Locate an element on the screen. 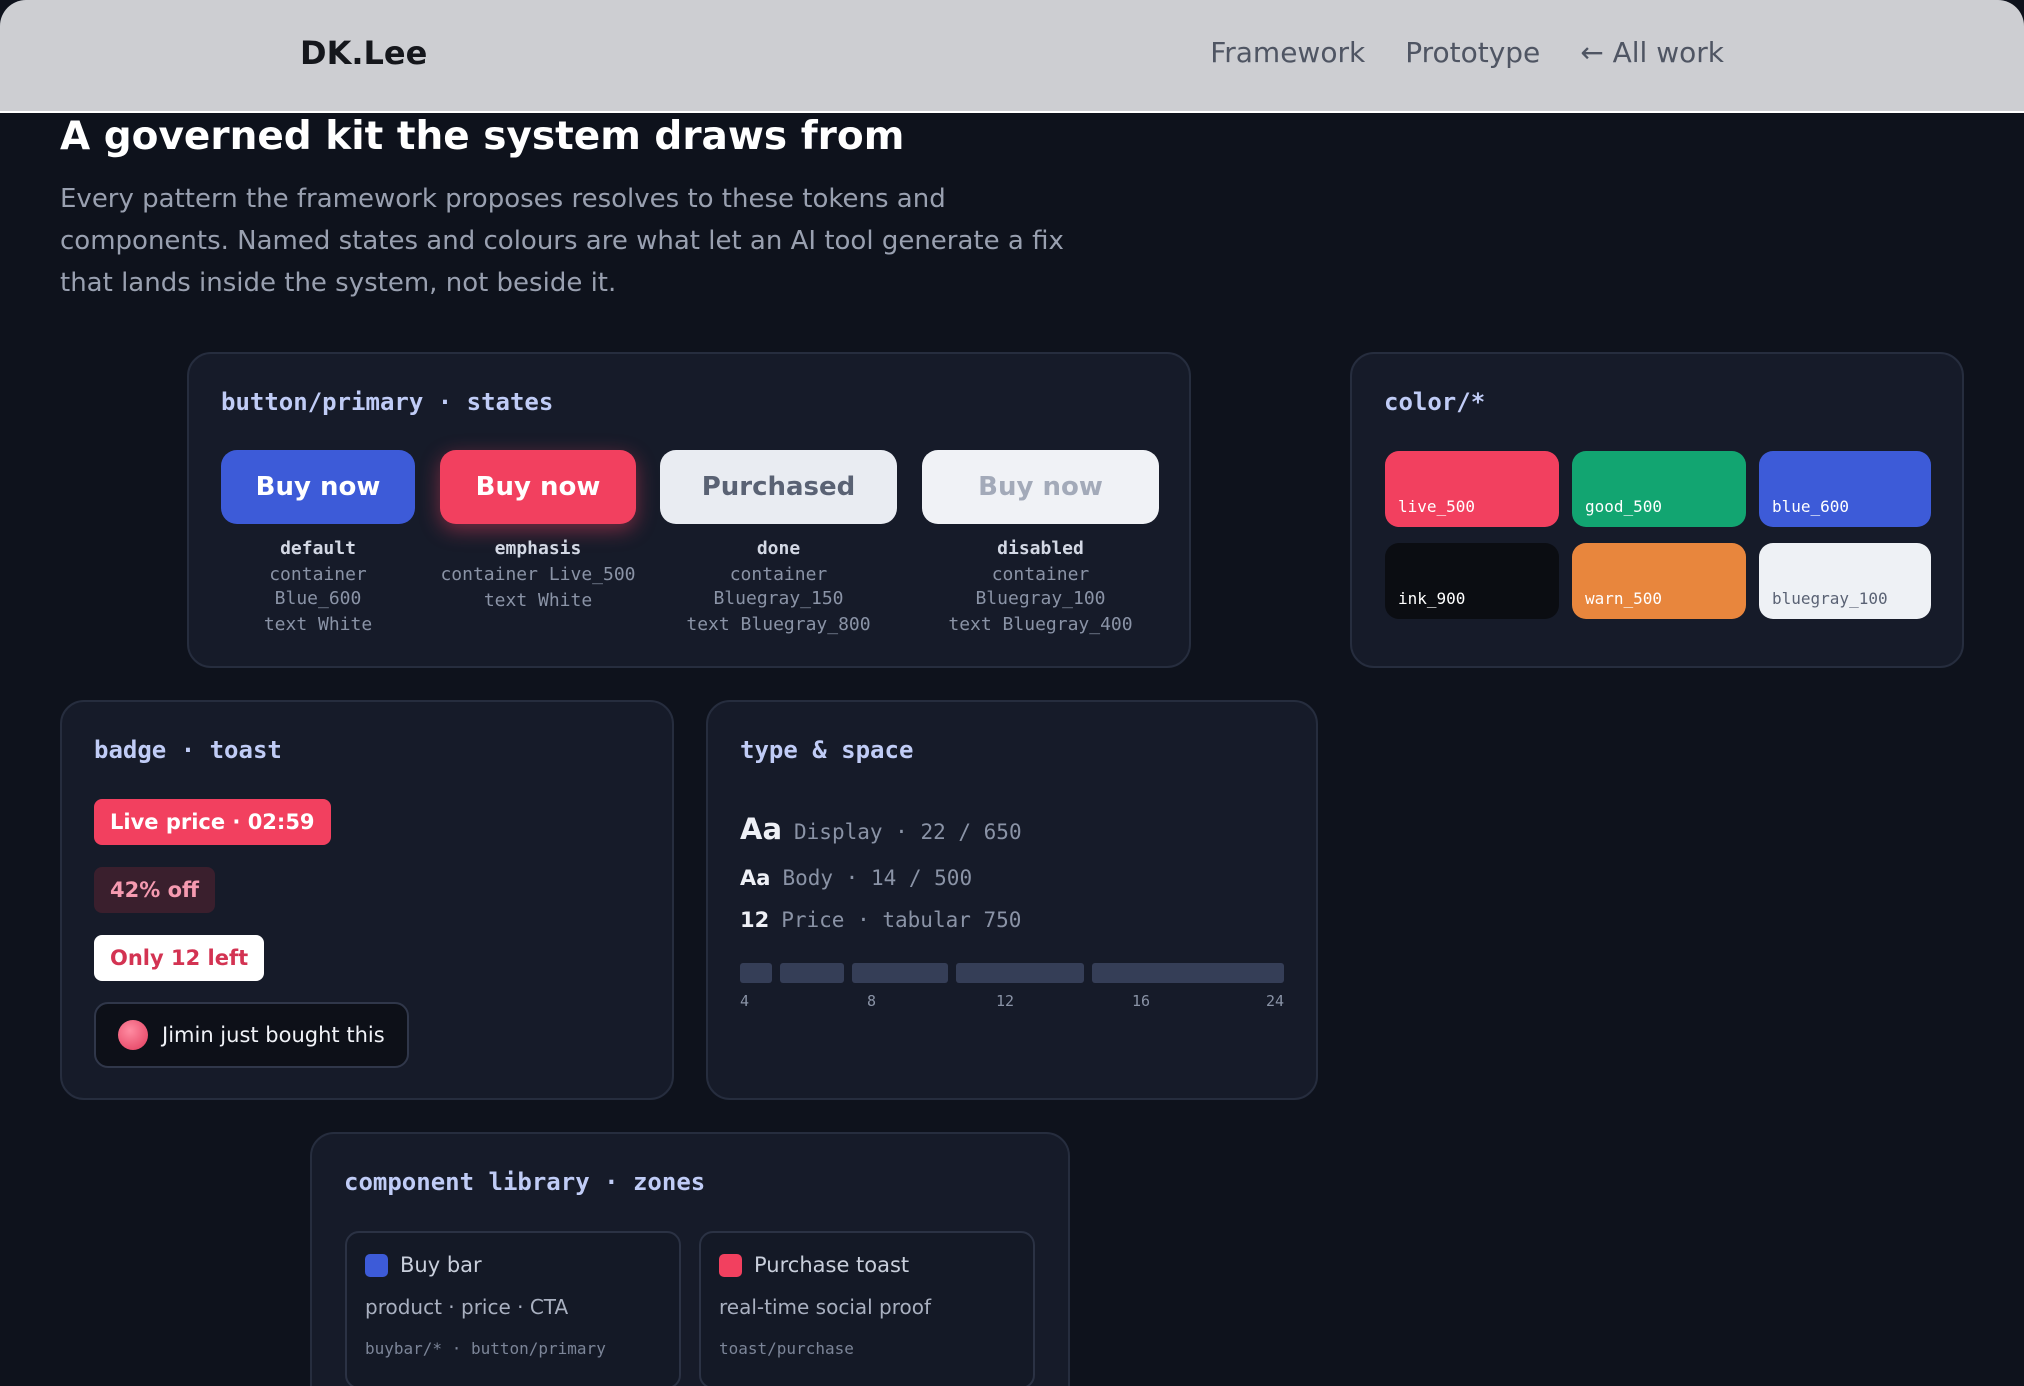 The image size is (2024, 1386). swatch-bluegray-100: bluegray_100 is located at coordinates (1845, 581).